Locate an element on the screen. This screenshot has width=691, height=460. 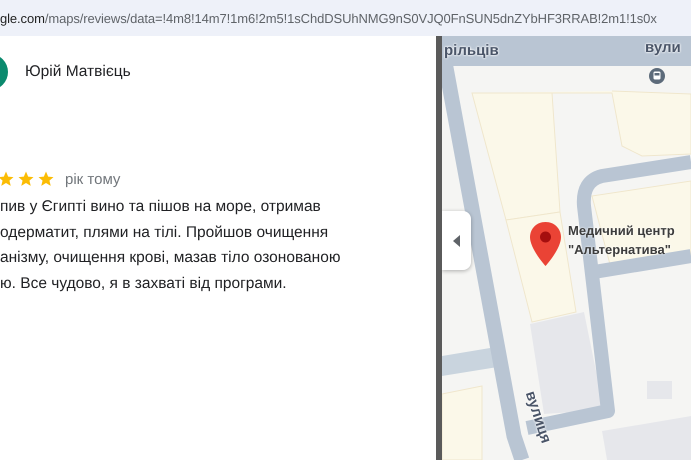
review-text-line: пив у Єгипті вино та пішов на море, отримав is located at coordinates (161, 207).